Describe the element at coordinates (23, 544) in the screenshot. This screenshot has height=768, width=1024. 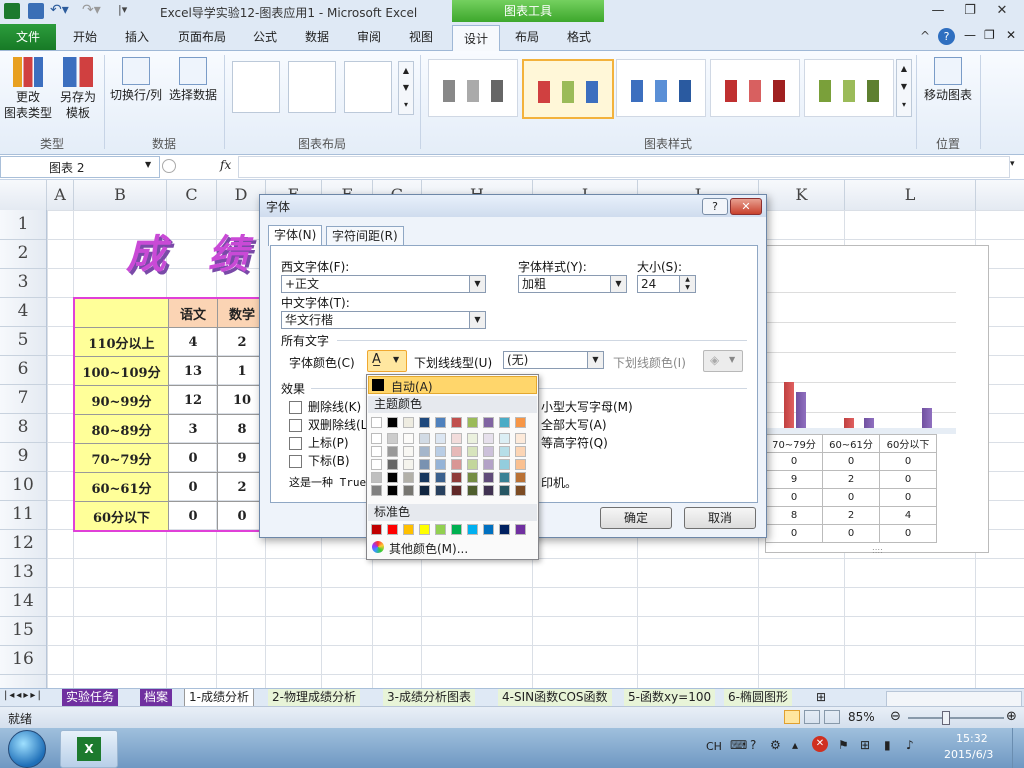
I see `row-header: 12` at that location.